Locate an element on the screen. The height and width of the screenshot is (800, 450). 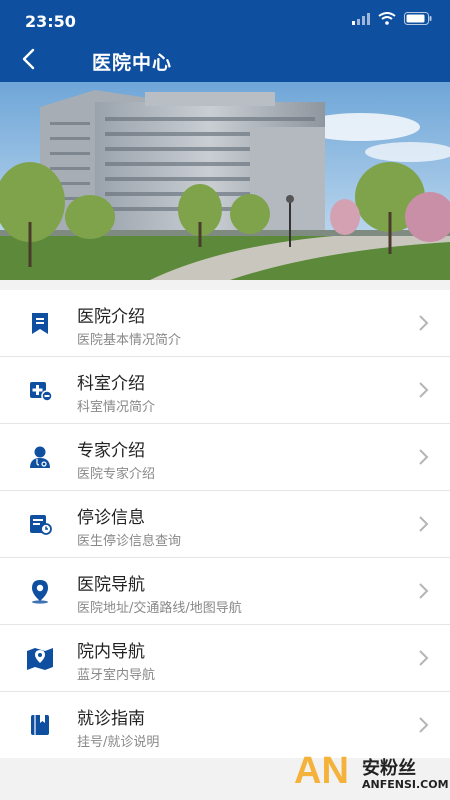
menu-item-title: 院内导航 is located at coordinates (111, 652).